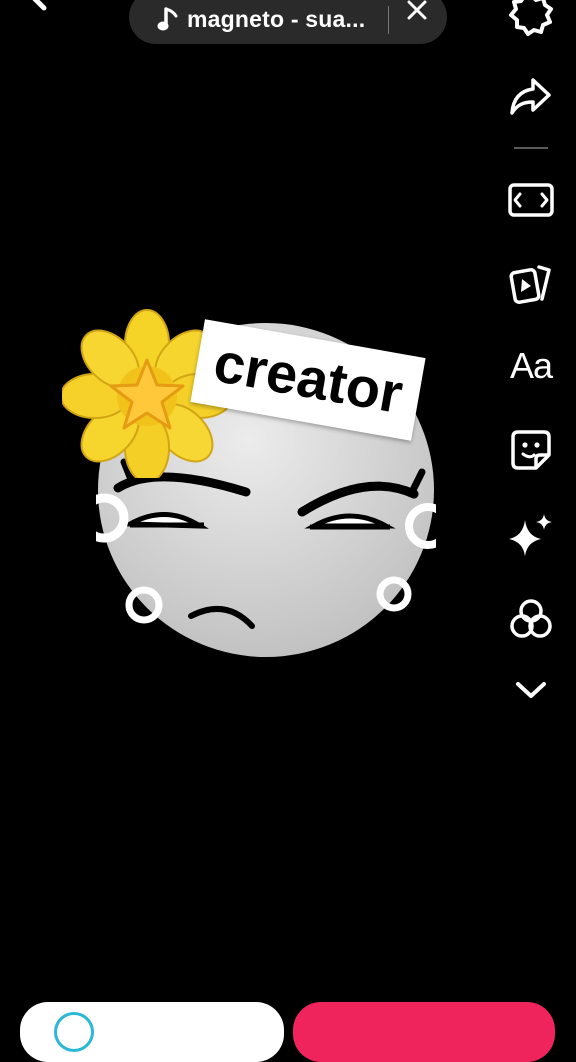 This screenshot has height=1062, width=576. I want to click on share-arrow-icon, so click(530, 96).